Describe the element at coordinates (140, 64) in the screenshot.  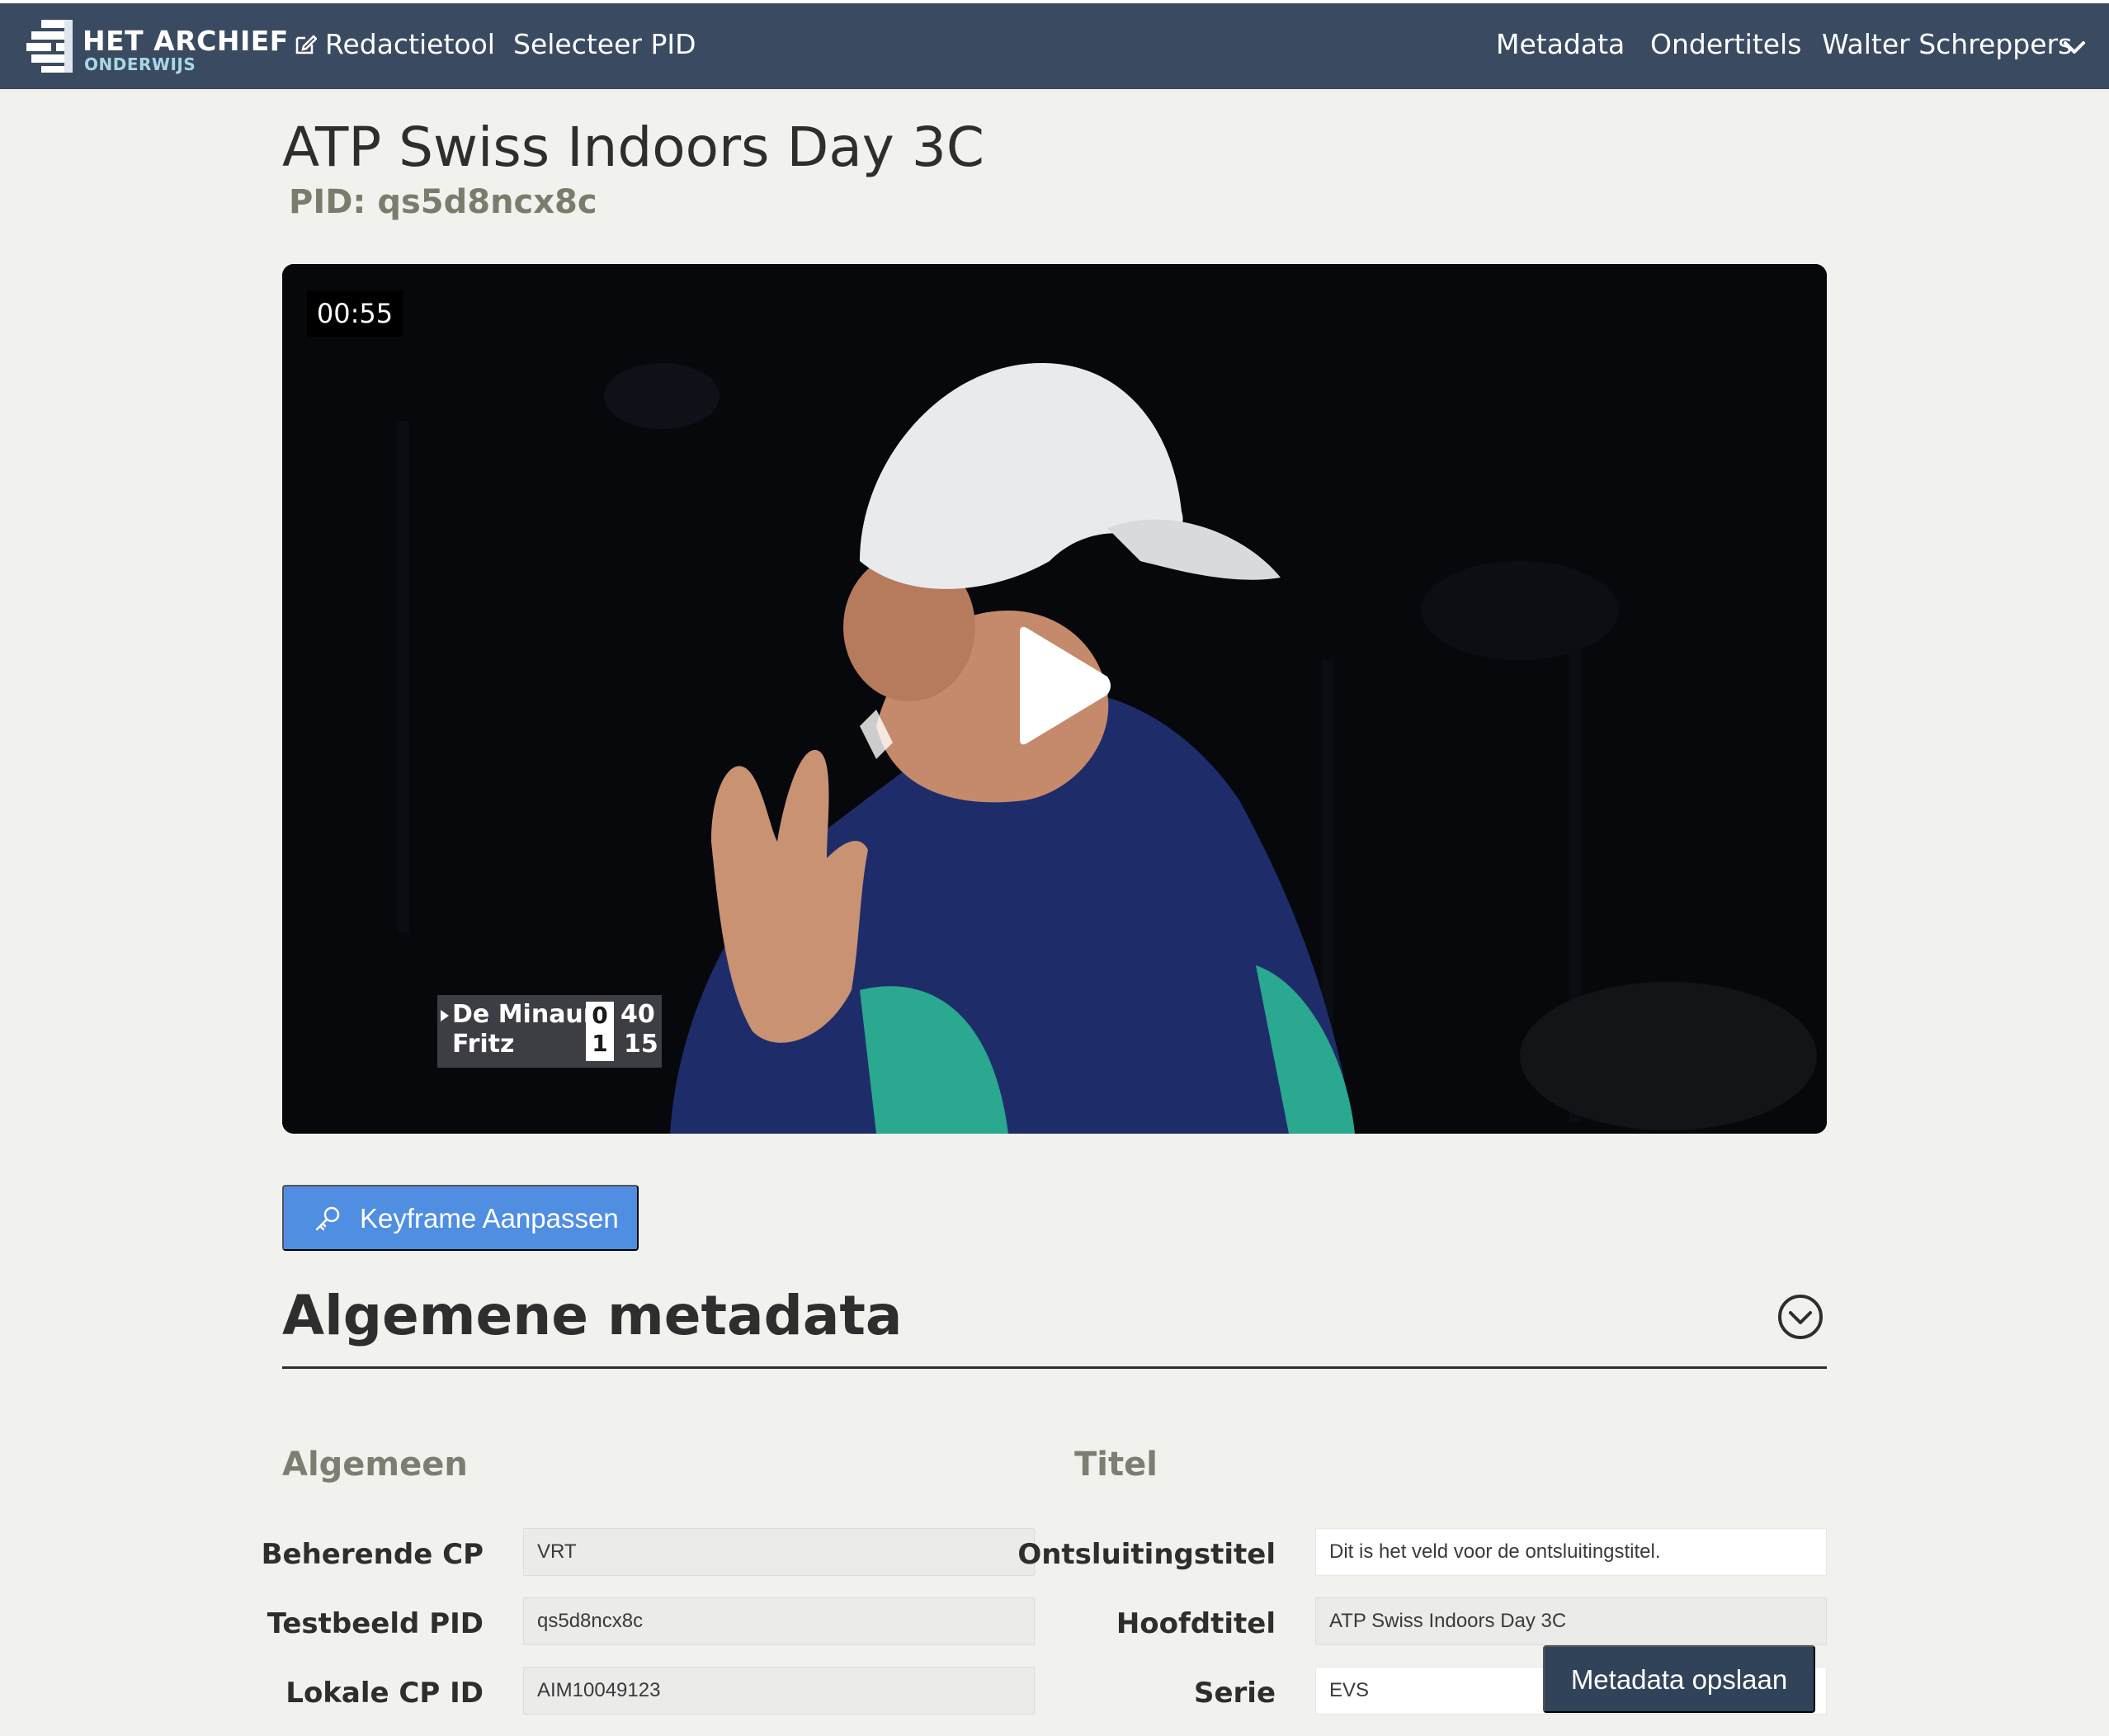
I see `brand-subname: ONDERWIJS` at that location.